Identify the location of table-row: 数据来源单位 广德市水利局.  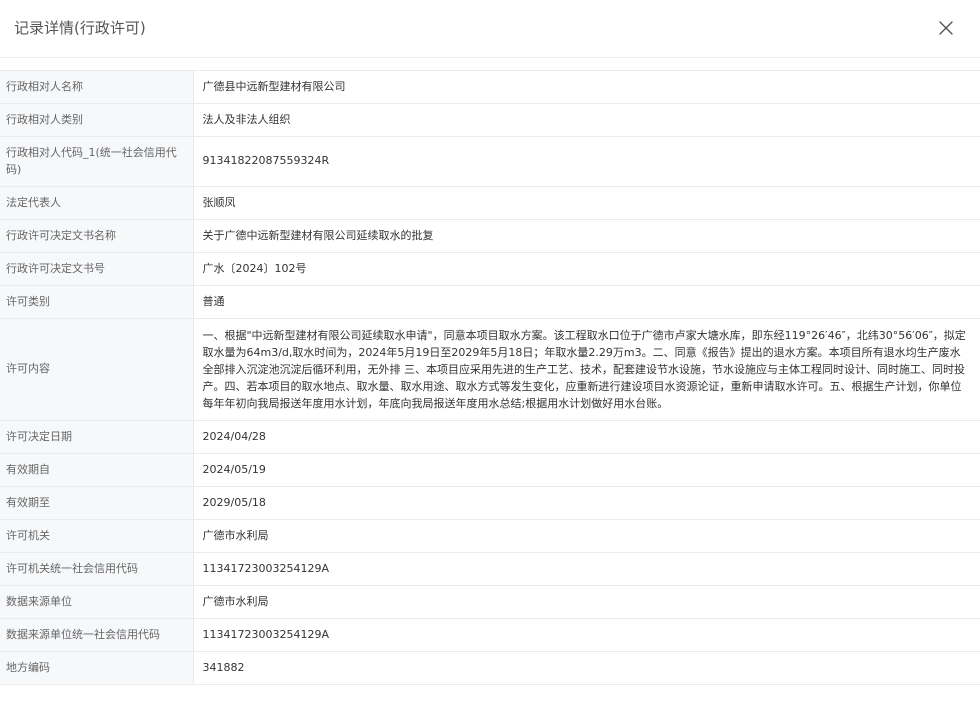
(490, 602).